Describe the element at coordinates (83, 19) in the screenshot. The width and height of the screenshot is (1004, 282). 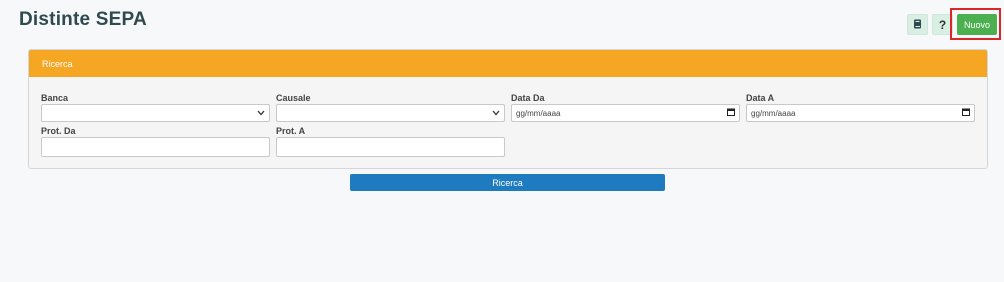
I see `page-title: Distinte SEPA` at that location.